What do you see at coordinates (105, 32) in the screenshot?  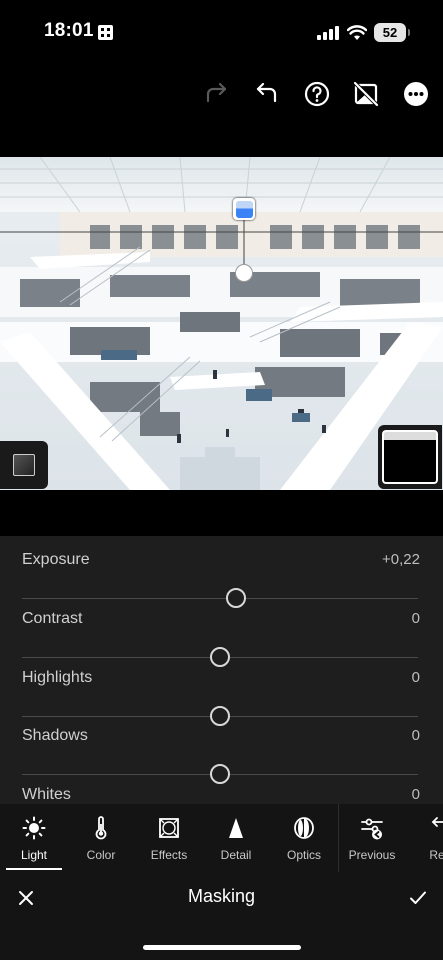 I see `contact-card-icon` at bounding box center [105, 32].